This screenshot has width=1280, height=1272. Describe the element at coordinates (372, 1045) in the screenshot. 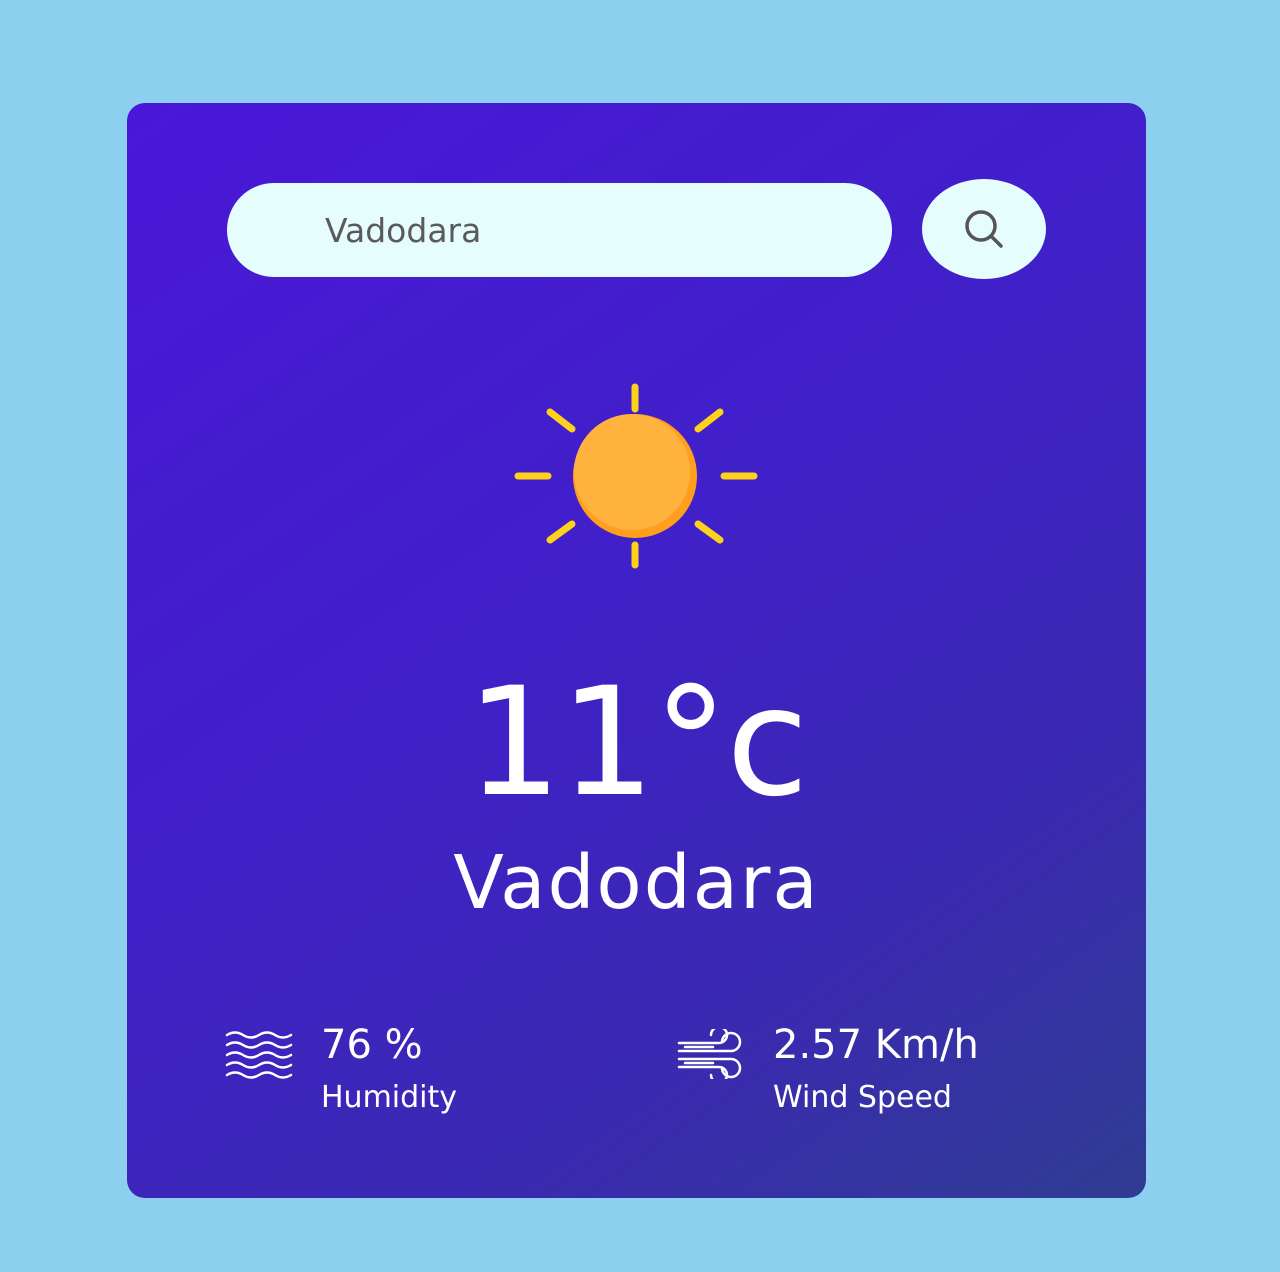

I see `humidity-value: 76 %` at that location.